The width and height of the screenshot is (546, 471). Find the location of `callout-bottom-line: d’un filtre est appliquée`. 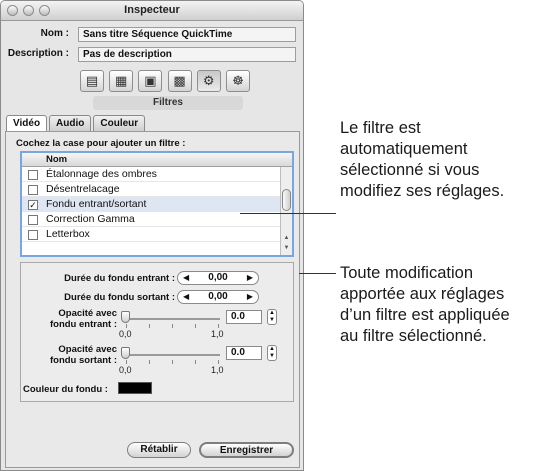

callout-bottom-line: d’un filtre est appliquée is located at coordinates (425, 315).